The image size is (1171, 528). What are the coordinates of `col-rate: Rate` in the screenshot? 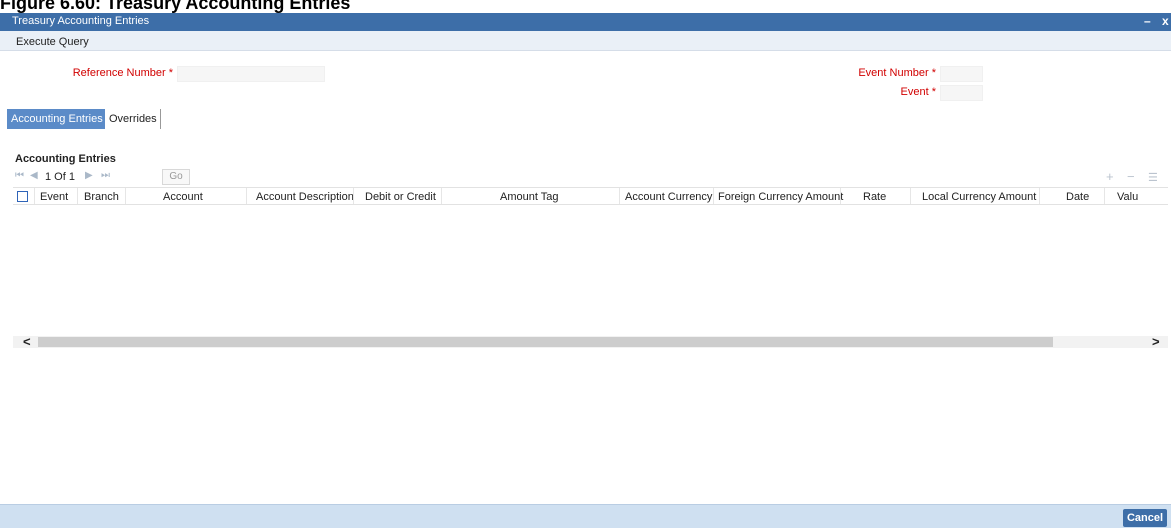 It's located at (874, 197).